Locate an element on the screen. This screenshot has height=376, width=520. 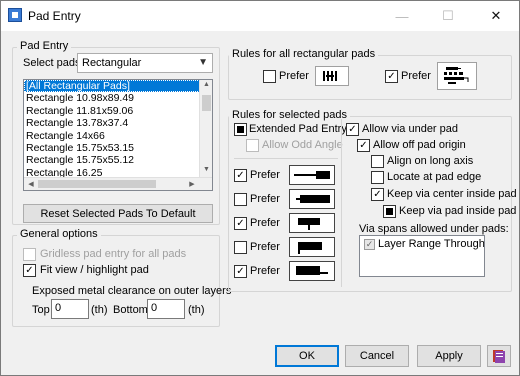
general-options-label: General options is located at coordinates (59, 234).